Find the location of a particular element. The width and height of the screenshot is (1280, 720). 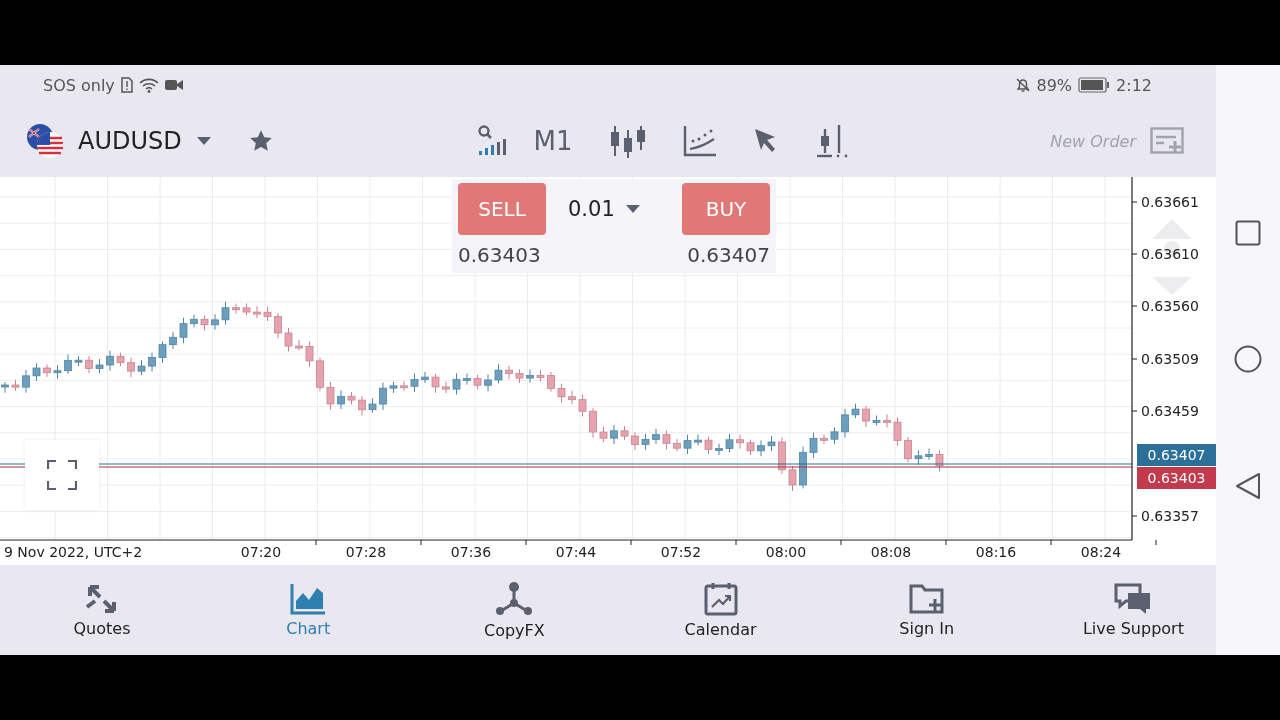

nav-tab: CopyFX is located at coordinates (514, 610).